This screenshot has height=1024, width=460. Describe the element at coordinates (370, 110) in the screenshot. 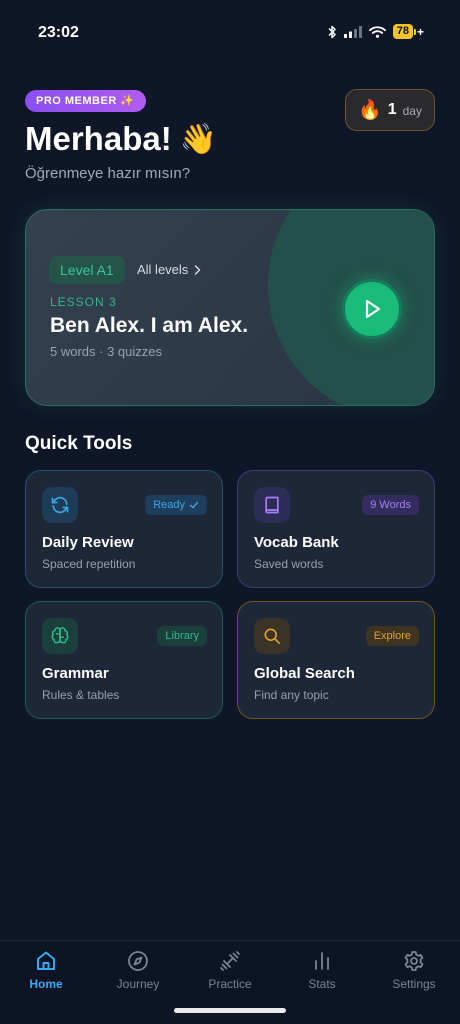

I see `flame-icon: 🔥` at that location.